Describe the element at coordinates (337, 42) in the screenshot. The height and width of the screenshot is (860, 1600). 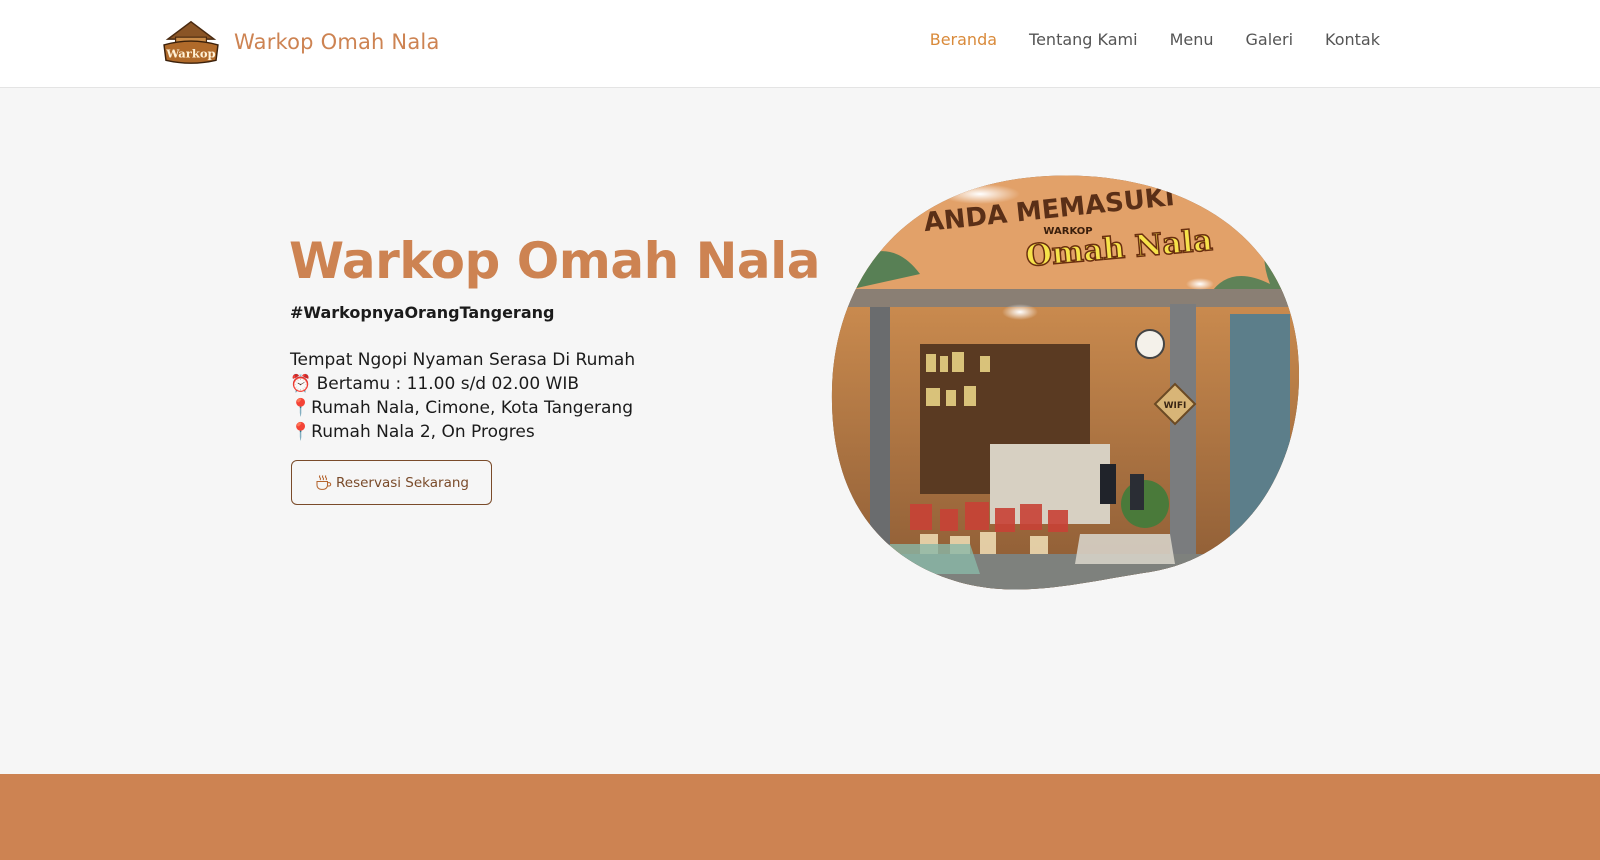
I see `brand-name: Warkop Omah Nala` at that location.